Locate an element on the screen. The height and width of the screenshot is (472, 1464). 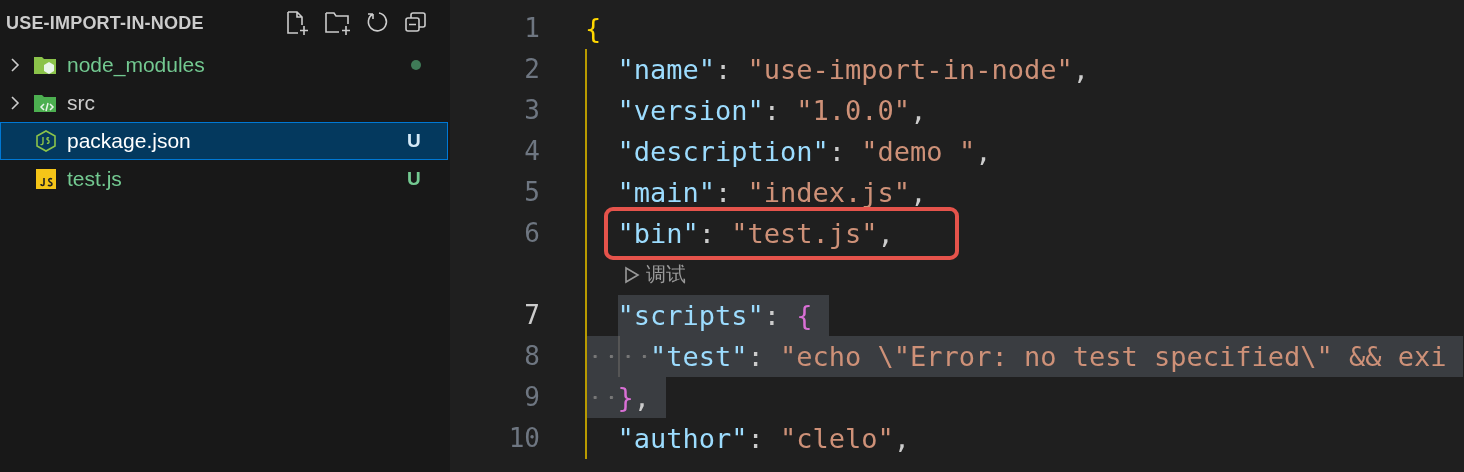
file-name: src is located at coordinates (81, 103).